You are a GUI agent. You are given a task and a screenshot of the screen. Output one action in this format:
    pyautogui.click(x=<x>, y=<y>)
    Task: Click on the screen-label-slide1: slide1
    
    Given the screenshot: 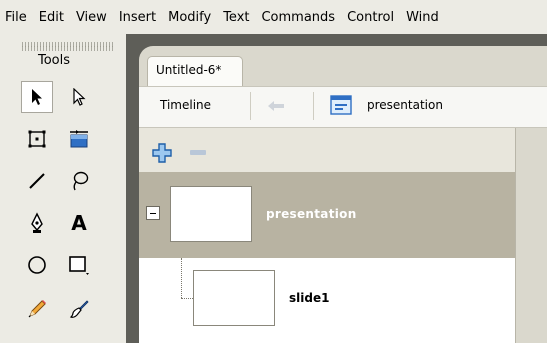 What is the action you would take?
    pyautogui.click(x=309, y=298)
    